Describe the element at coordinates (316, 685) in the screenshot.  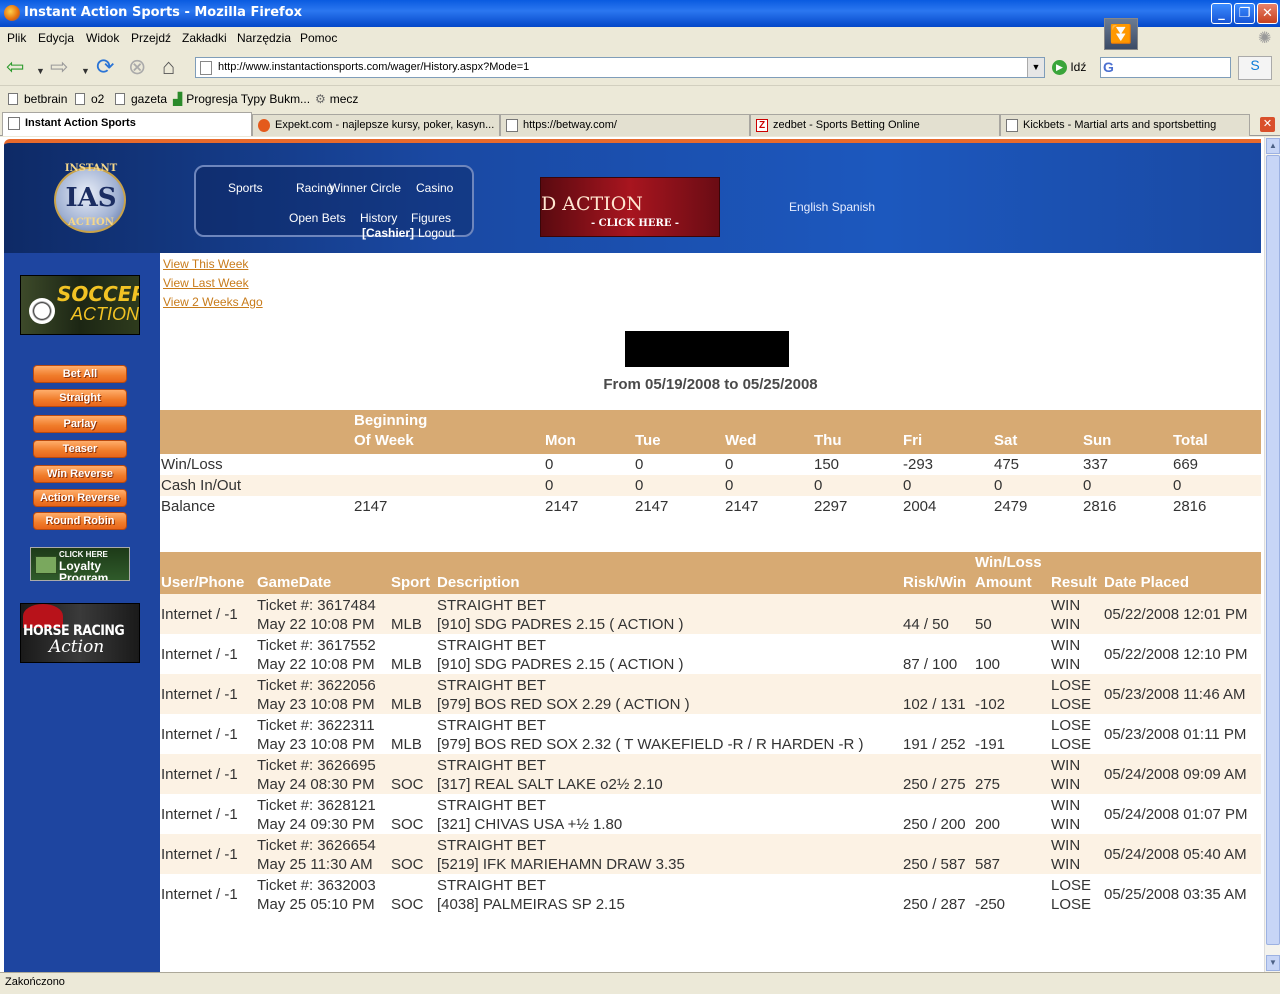
I see `gamedate-cell-text: Ticket #: 3622056` at that location.